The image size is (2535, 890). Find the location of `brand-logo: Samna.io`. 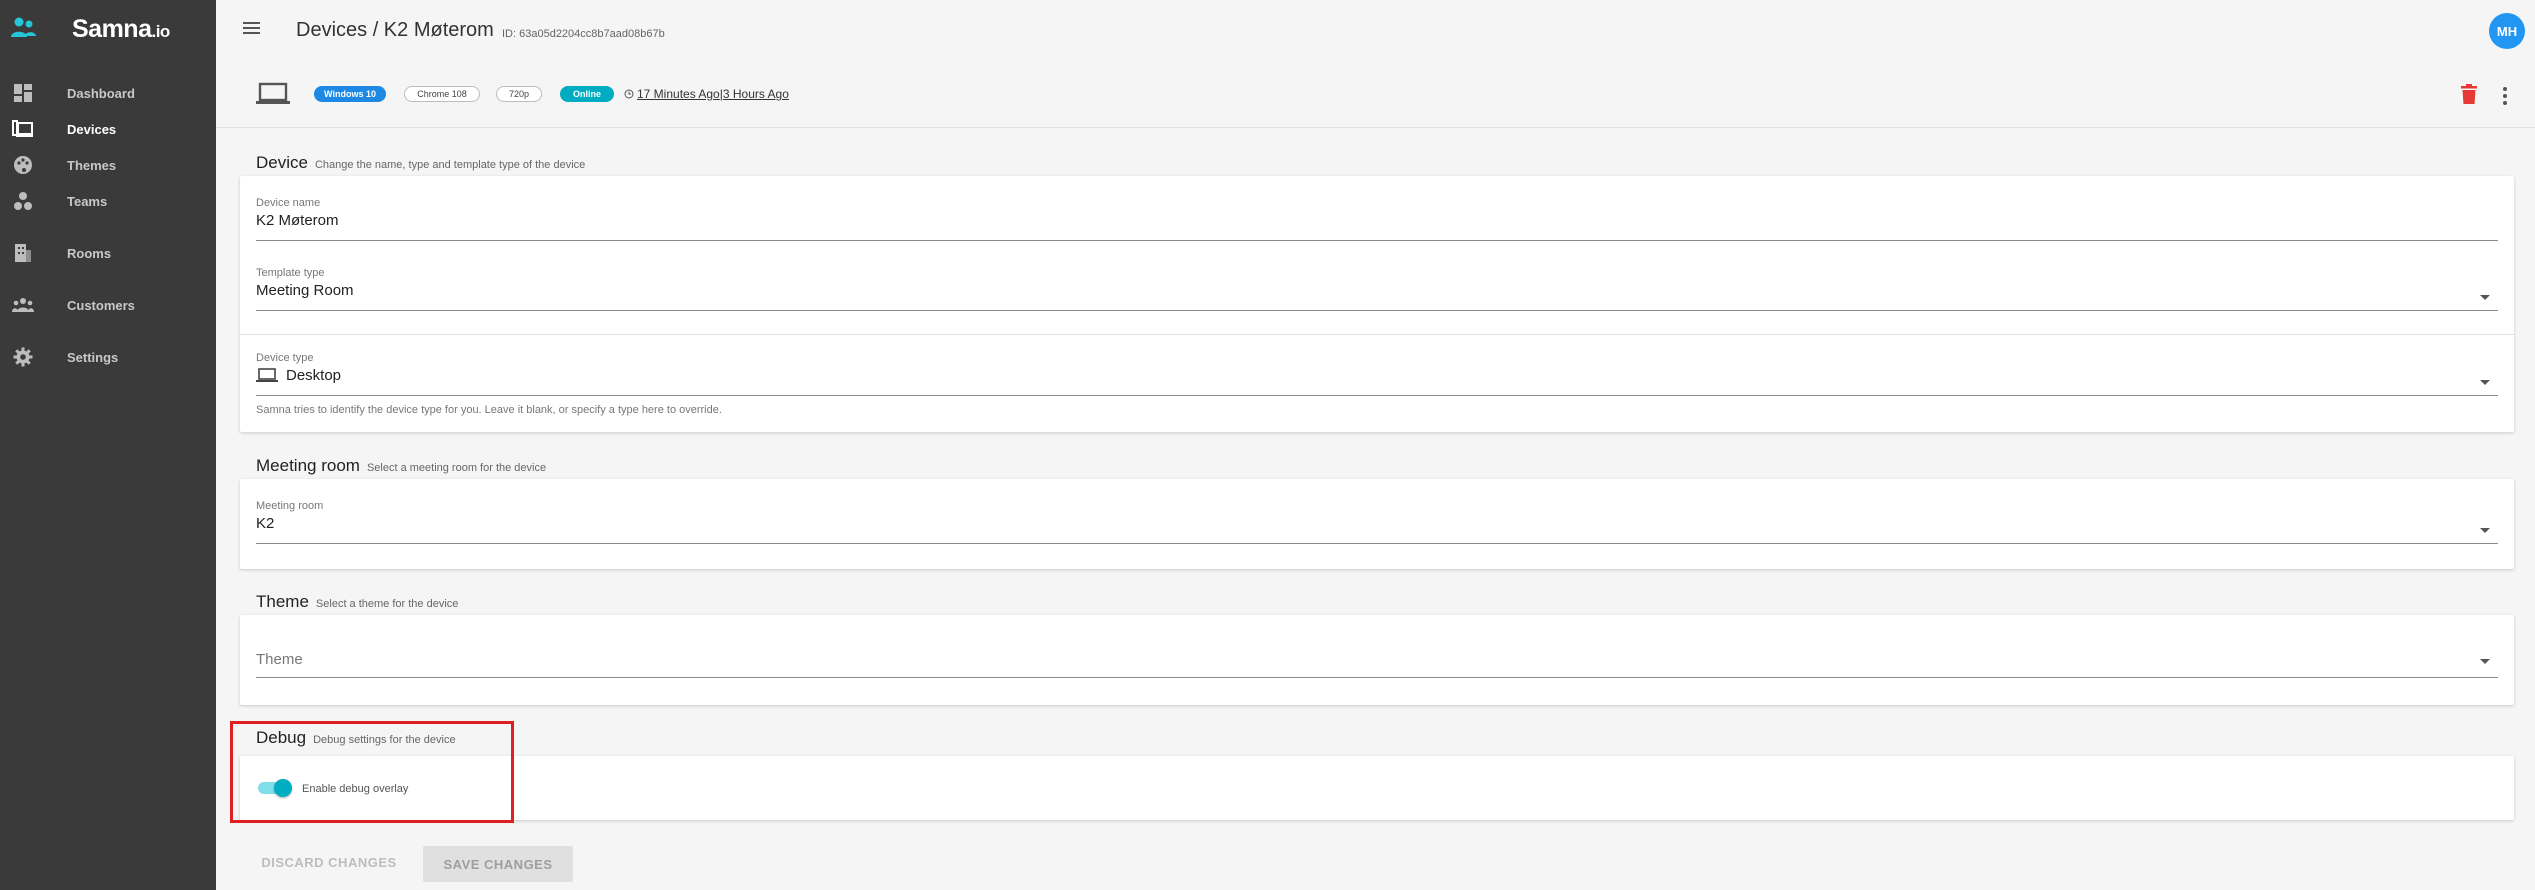

brand-logo: Samna.io is located at coordinates (90, 29).